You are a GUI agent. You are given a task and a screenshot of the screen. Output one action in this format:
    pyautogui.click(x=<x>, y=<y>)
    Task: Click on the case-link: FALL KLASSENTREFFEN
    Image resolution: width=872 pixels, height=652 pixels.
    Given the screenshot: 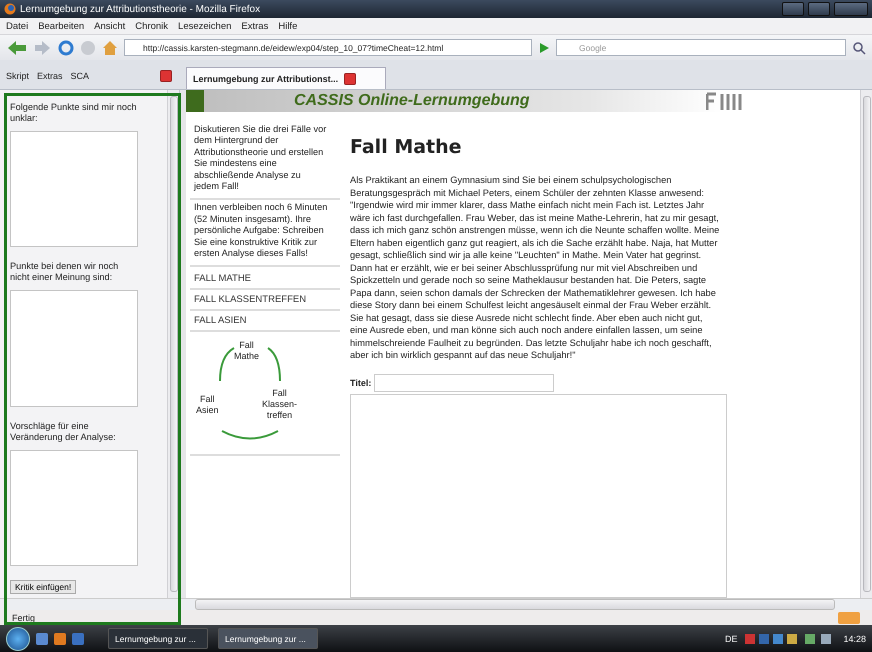 What is the action you would take?
    pyautogui.click(x=265, y=301)
    